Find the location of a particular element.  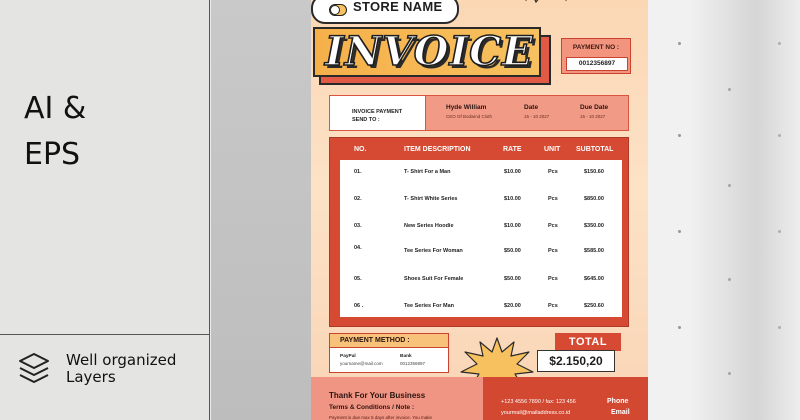

payment-number-box: PAYMENT NO : 0012356897 is located at coordinates (596, 56).